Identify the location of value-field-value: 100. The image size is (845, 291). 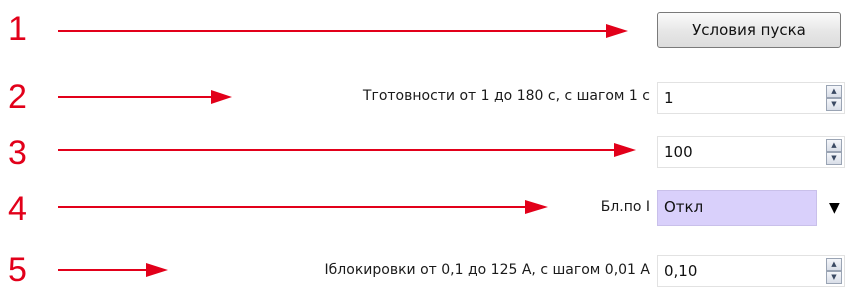
(678, 152).